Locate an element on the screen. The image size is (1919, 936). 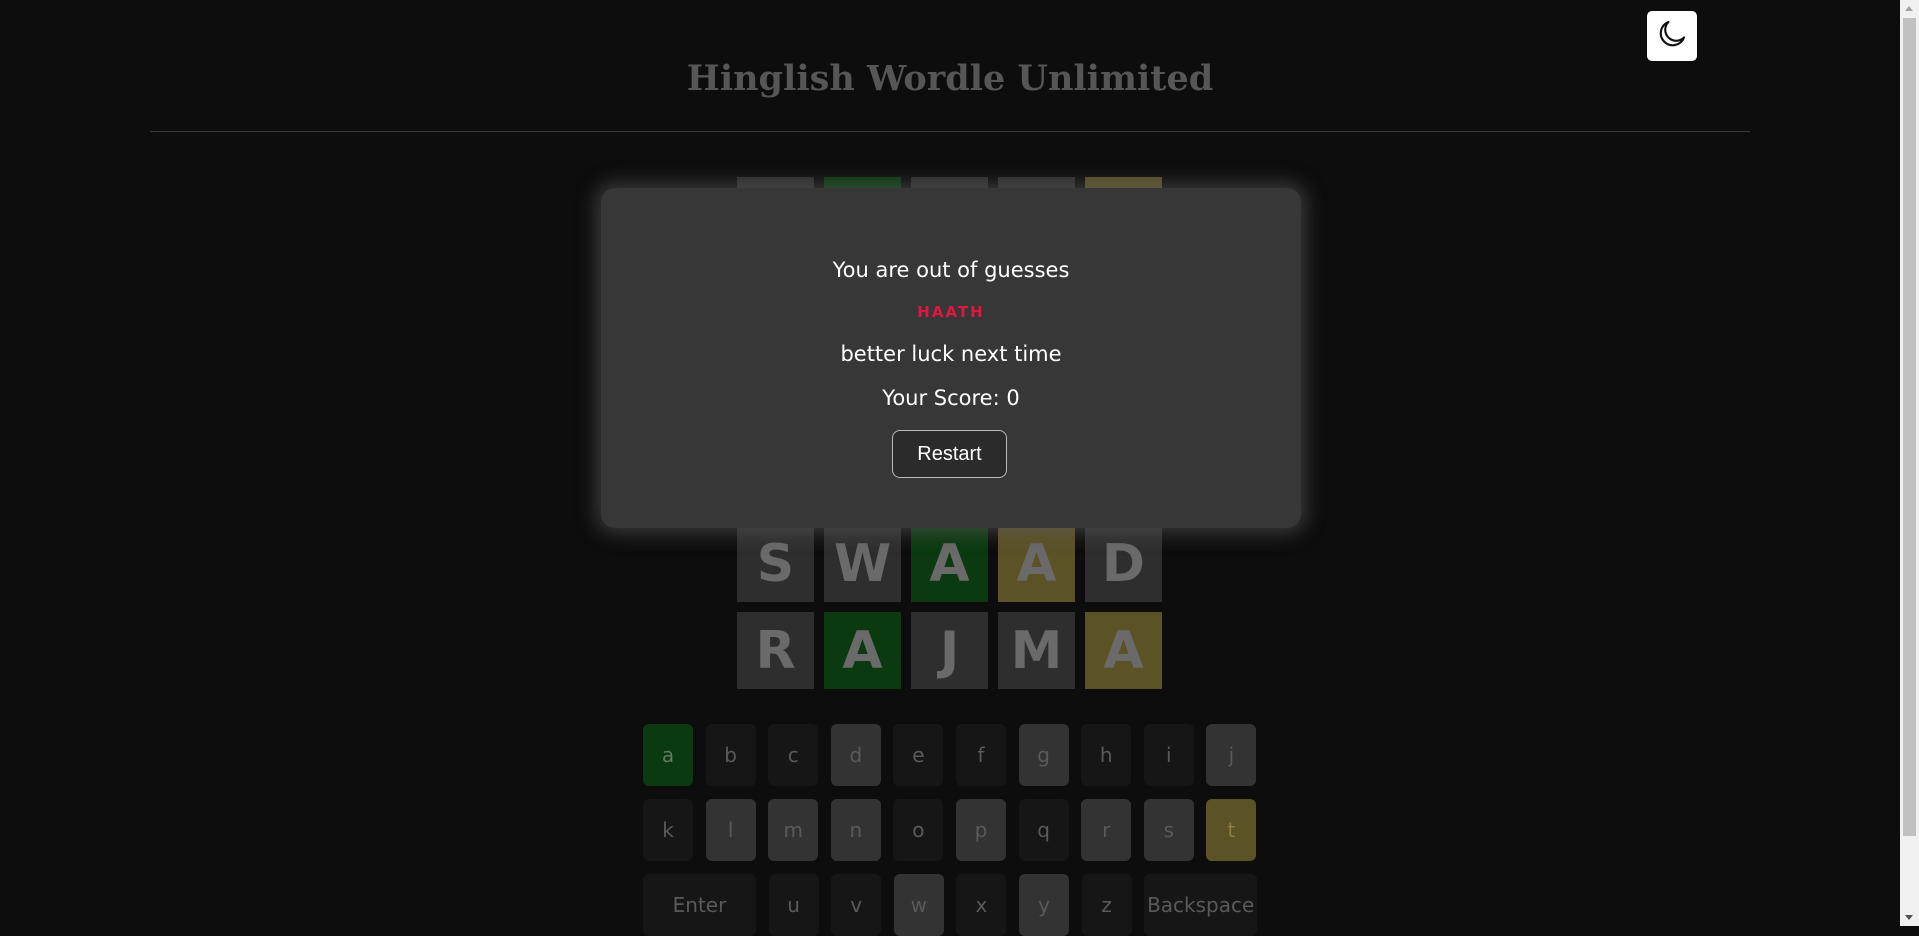
key-w: w is located at coordinates (918, 905).